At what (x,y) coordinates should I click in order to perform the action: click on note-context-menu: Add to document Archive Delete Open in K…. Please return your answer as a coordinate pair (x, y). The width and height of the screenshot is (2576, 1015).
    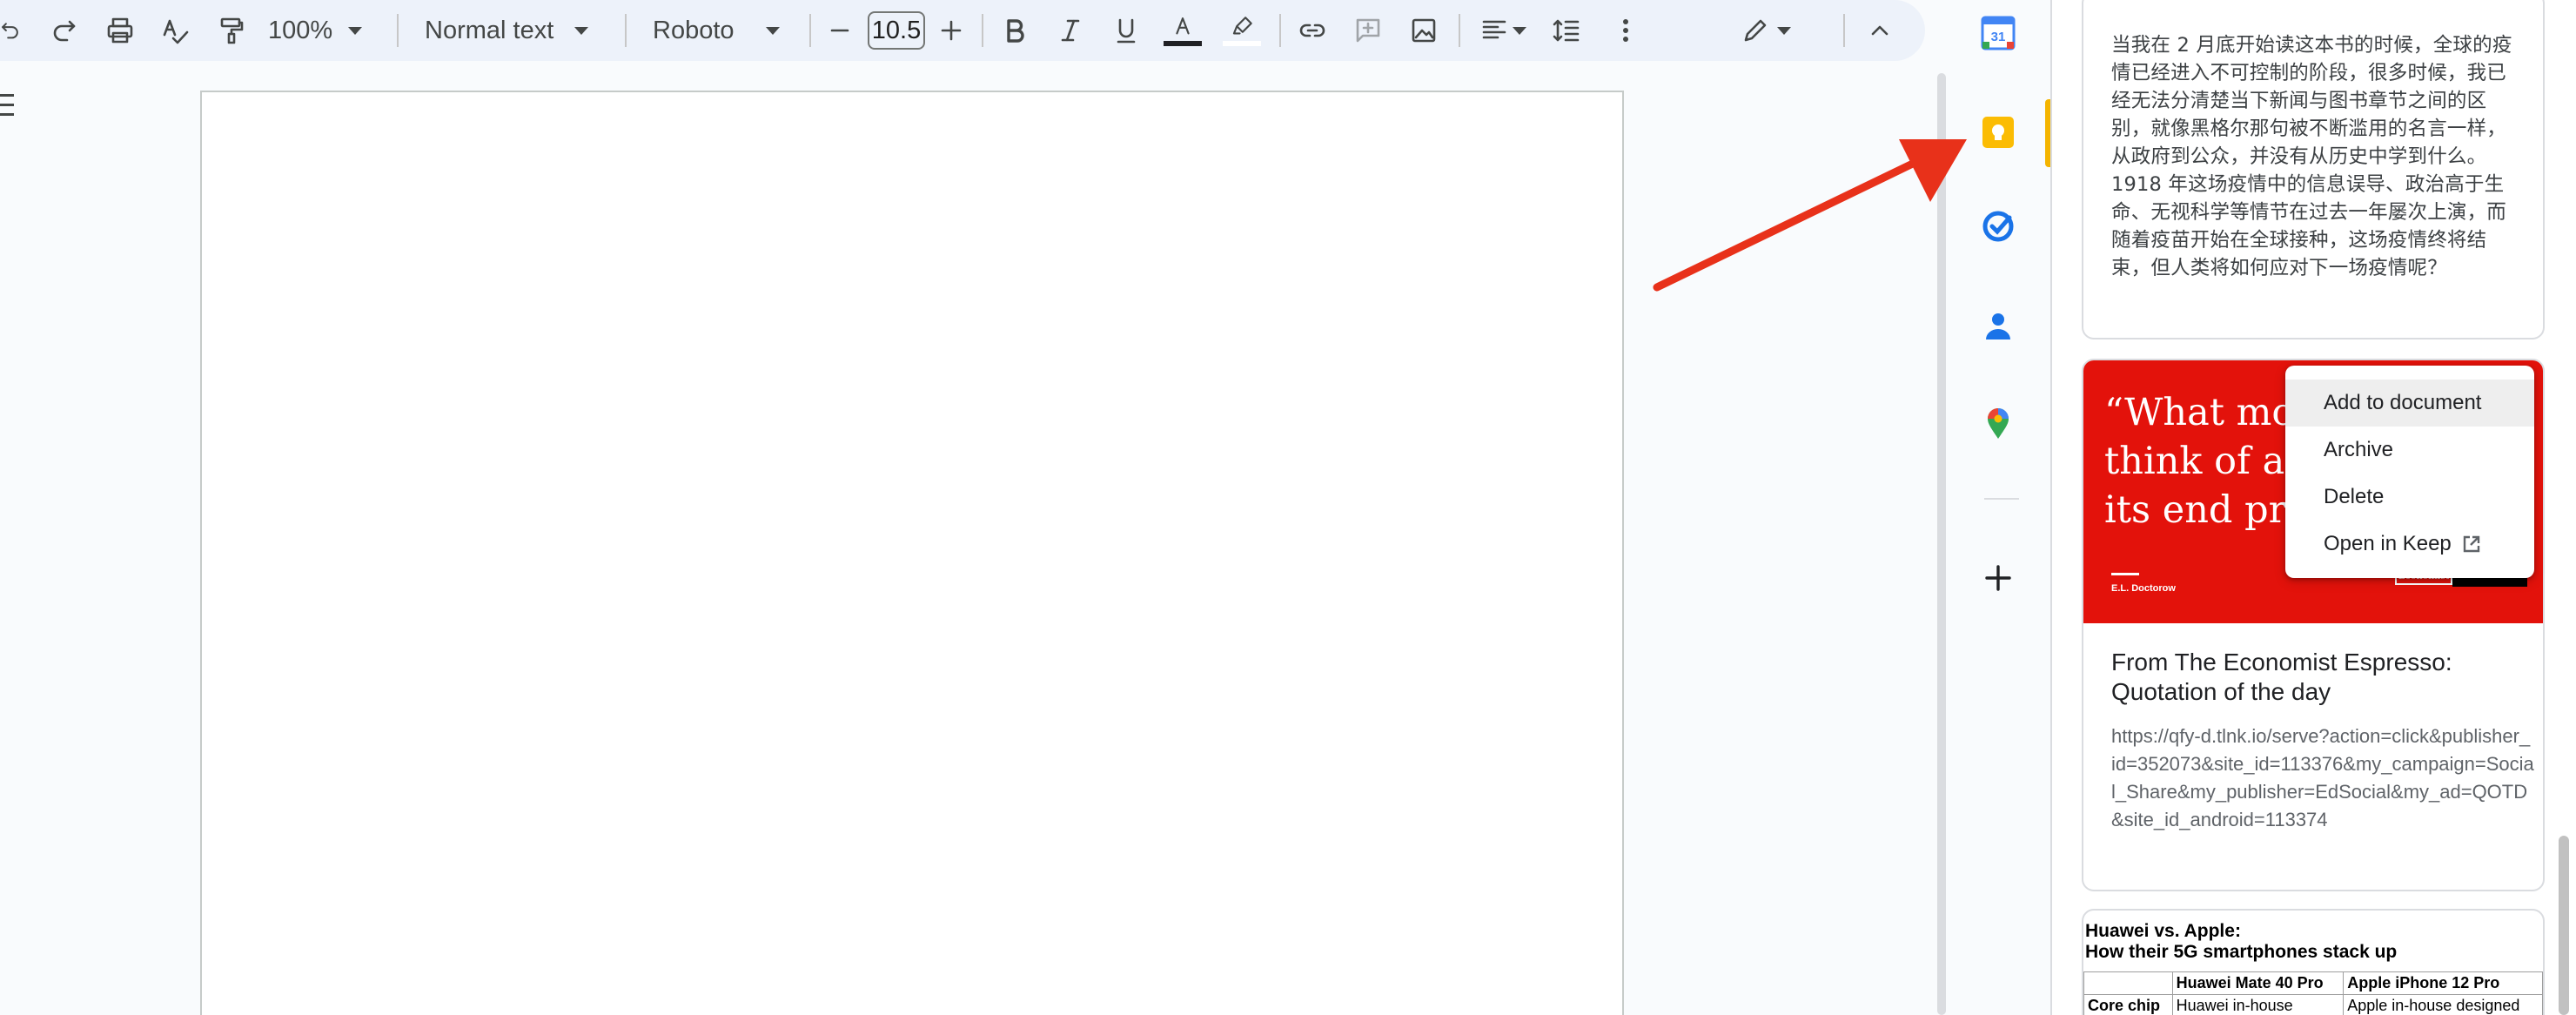
    Looking at the image, I should click on (2409, 472).